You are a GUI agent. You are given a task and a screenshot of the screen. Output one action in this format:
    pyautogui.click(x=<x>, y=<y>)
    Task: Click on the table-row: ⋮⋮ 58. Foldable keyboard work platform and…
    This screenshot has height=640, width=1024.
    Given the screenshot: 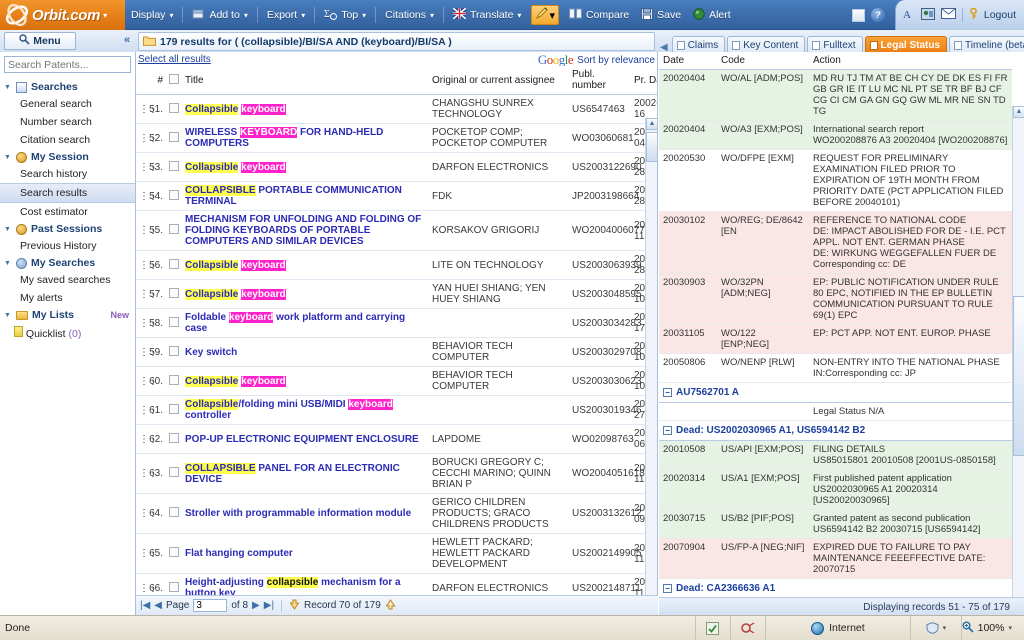 What is the action you would take?
    pyautogui.click(x=396, y=323)
    